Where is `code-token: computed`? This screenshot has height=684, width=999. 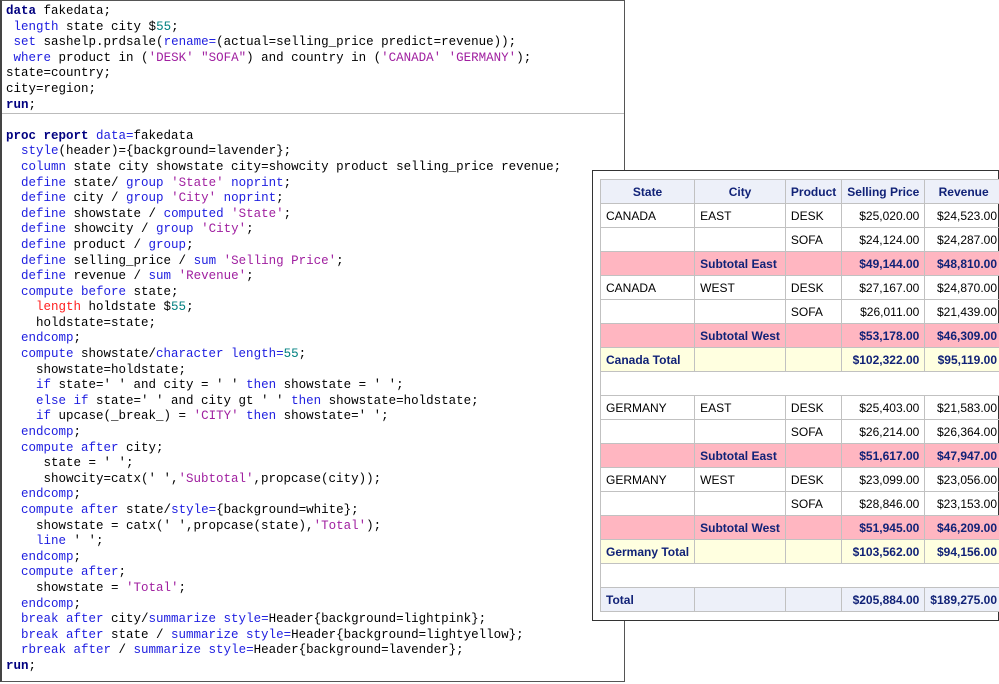 code-token: computed is located at coordinates (193, 213).